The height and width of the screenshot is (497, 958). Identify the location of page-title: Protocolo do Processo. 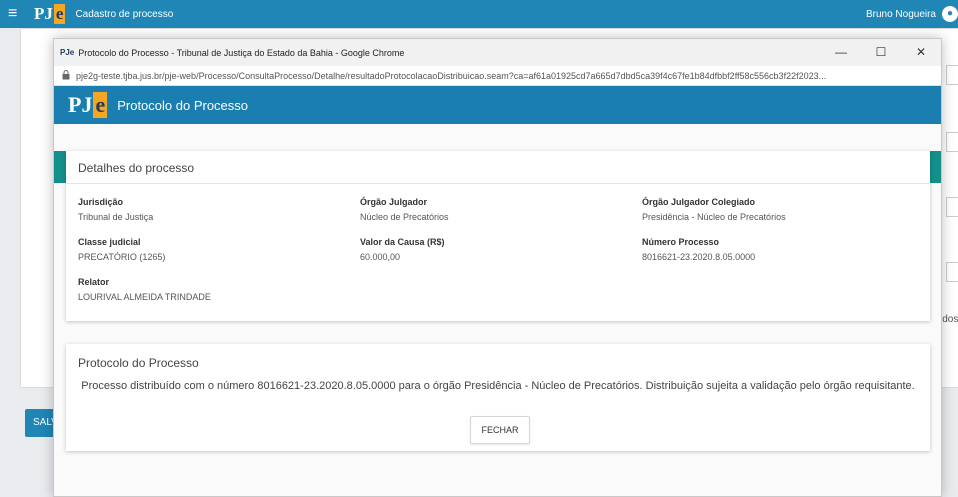
(183, 105).